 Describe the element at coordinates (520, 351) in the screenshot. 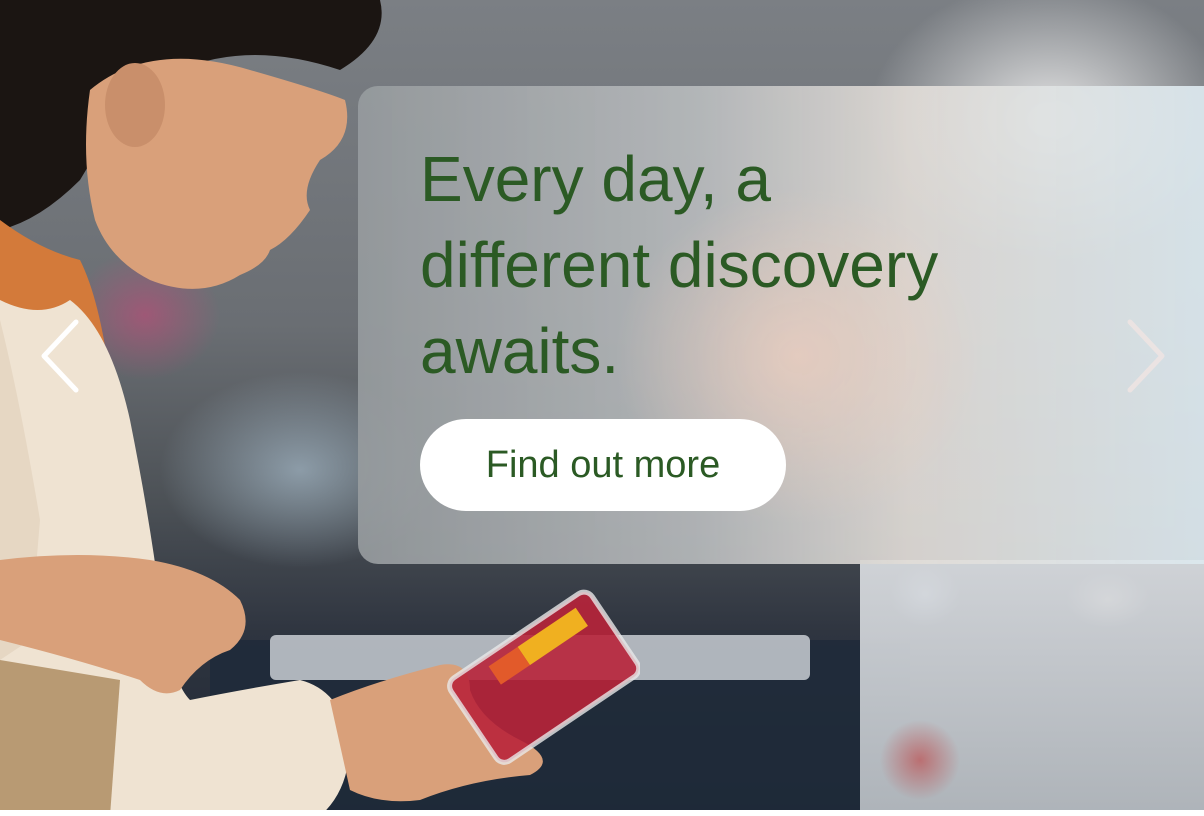

I see `headline-line: awaits.` at that location.